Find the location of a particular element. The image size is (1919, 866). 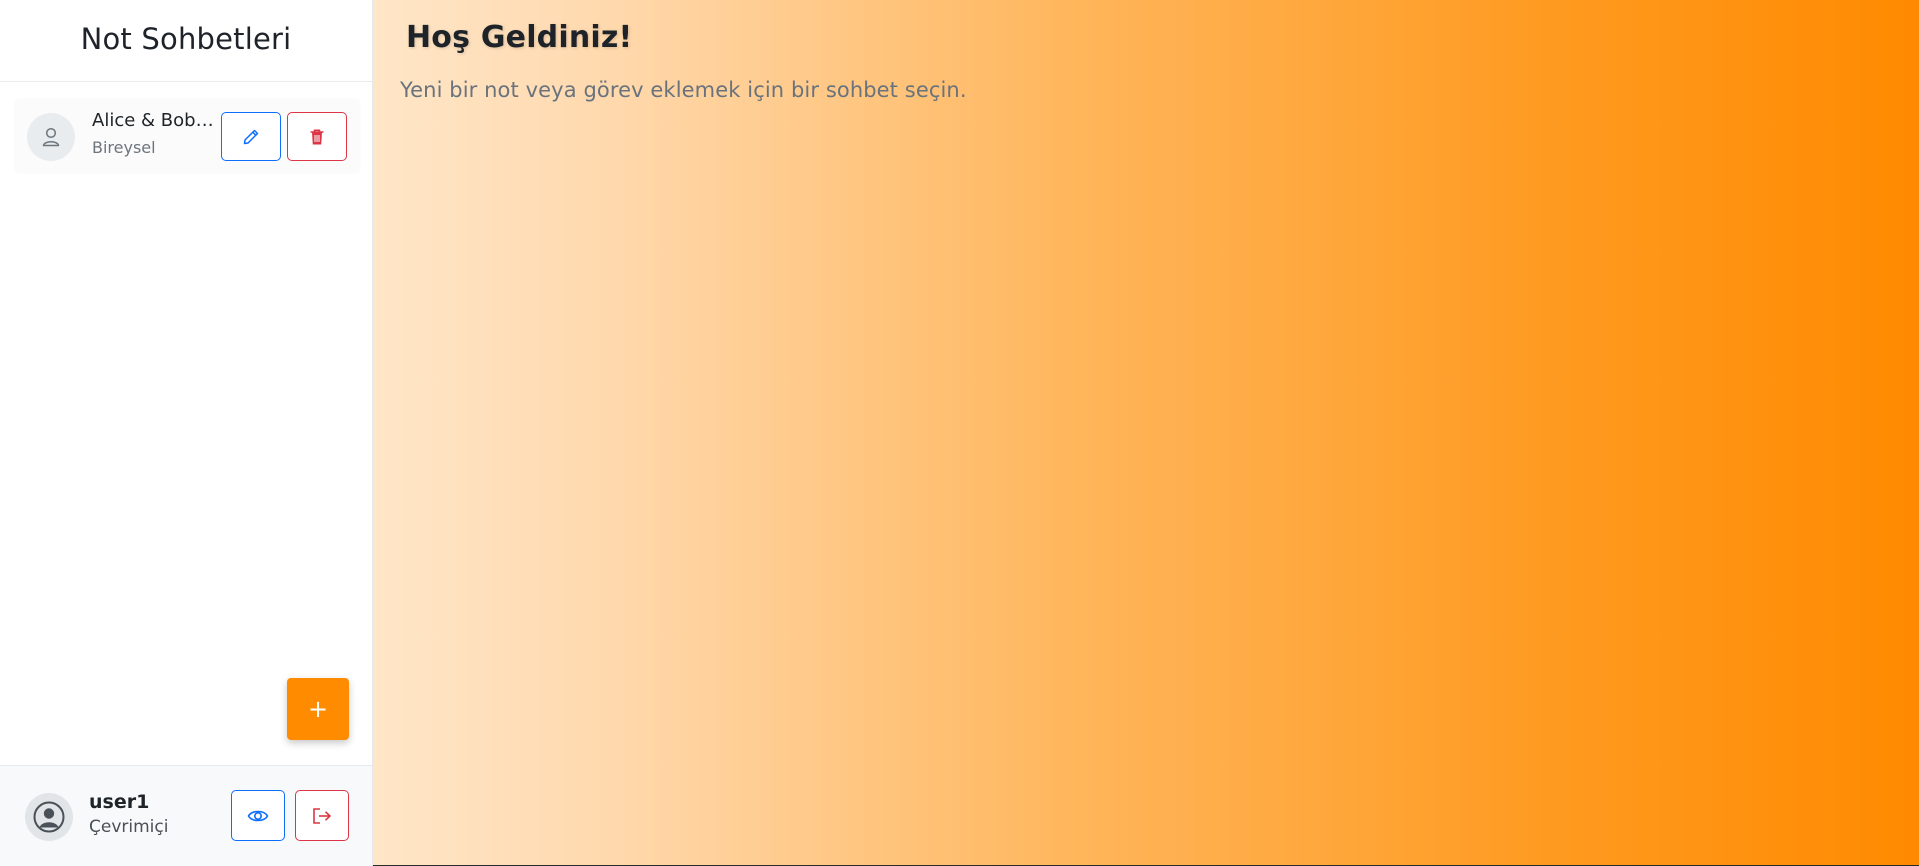

plus-icon: + is located at coordinates (318, 709).